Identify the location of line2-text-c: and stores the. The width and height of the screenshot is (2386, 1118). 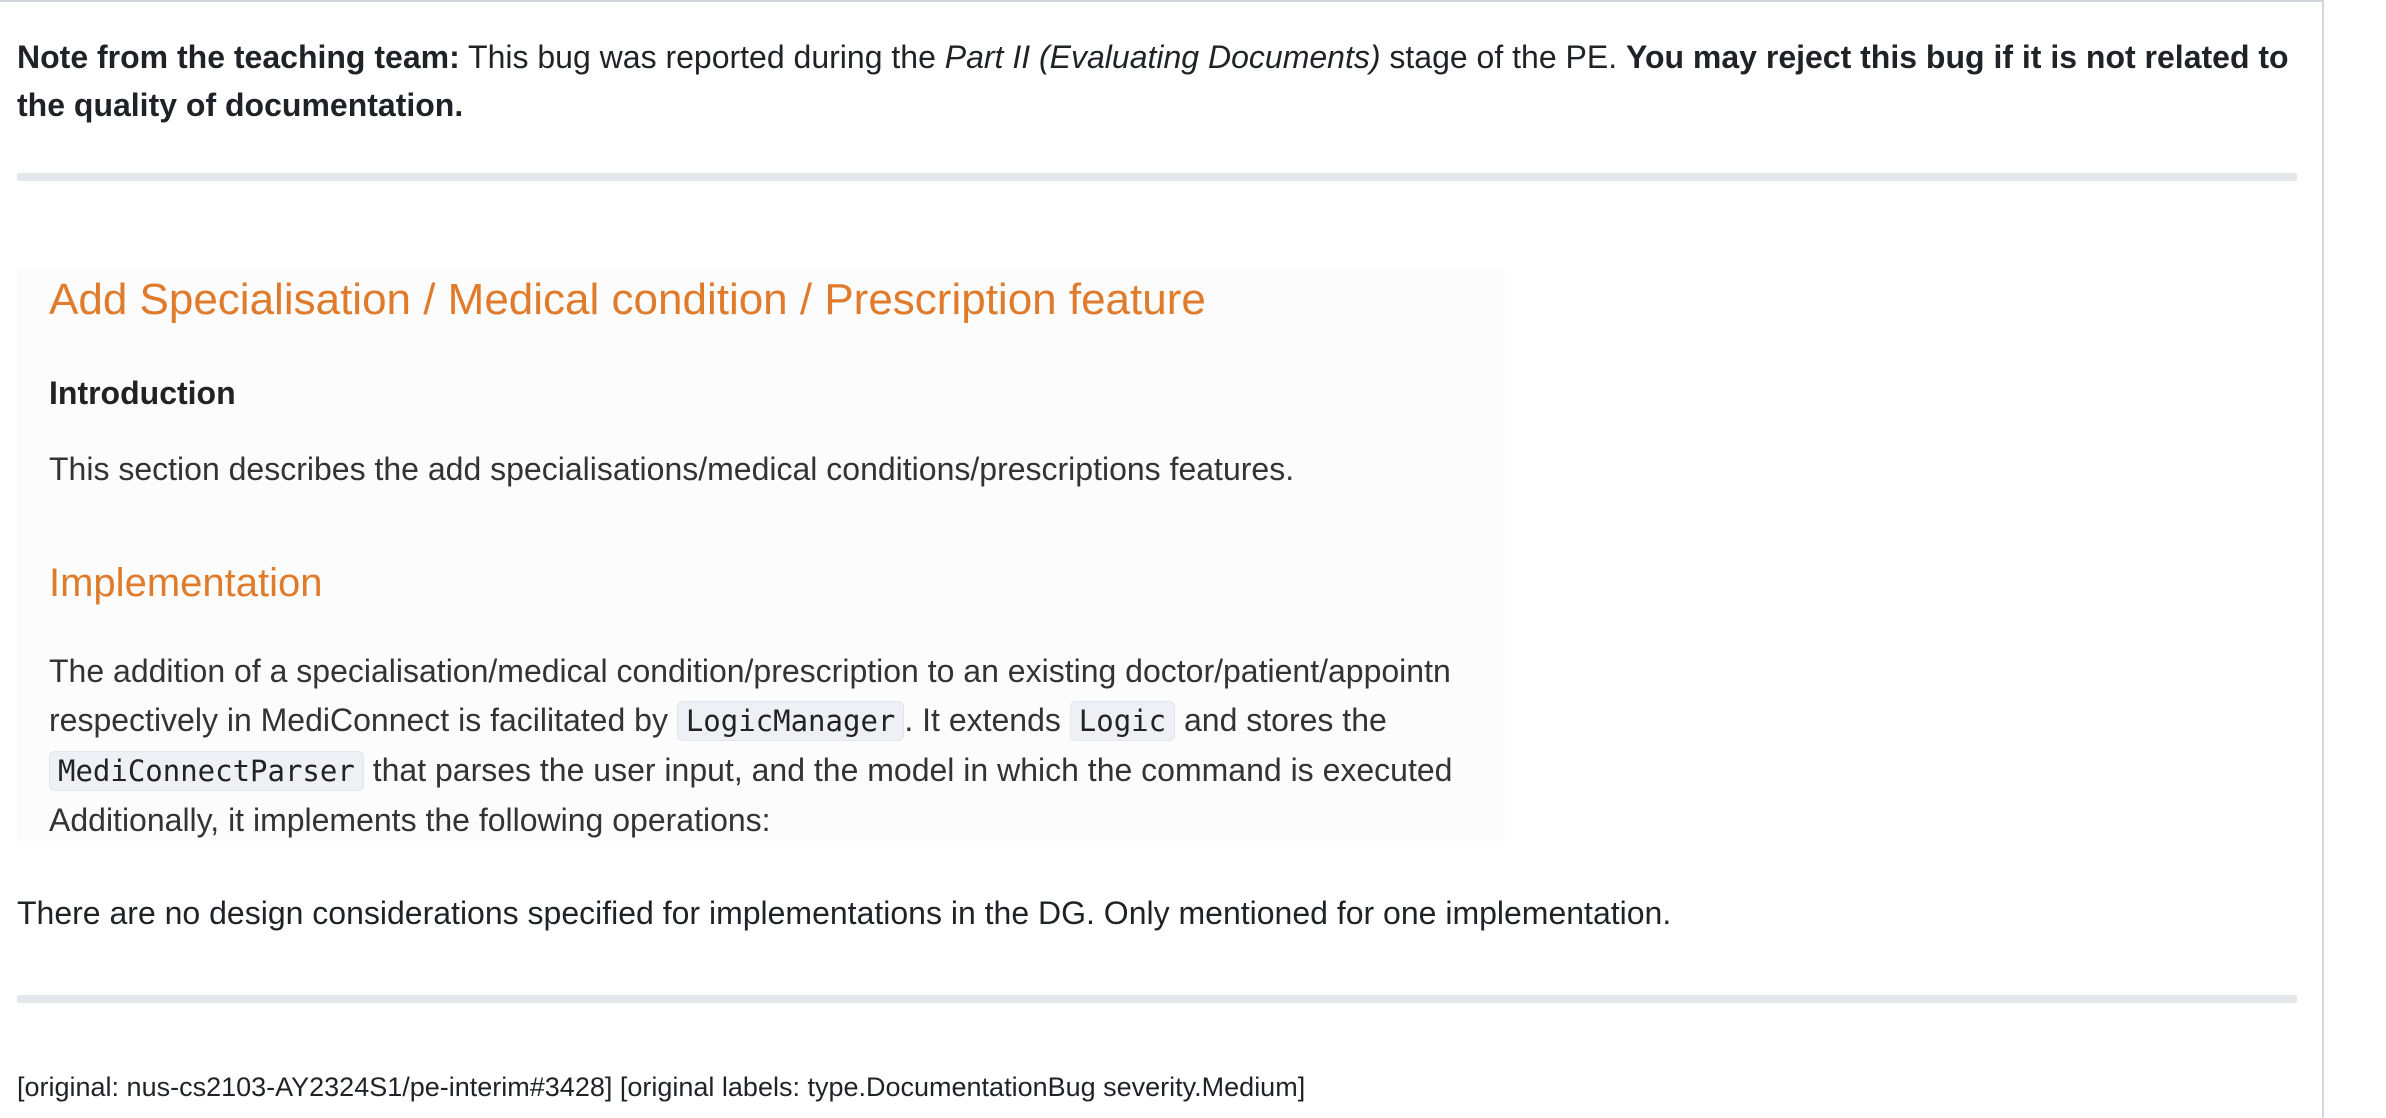
(1281, 720).